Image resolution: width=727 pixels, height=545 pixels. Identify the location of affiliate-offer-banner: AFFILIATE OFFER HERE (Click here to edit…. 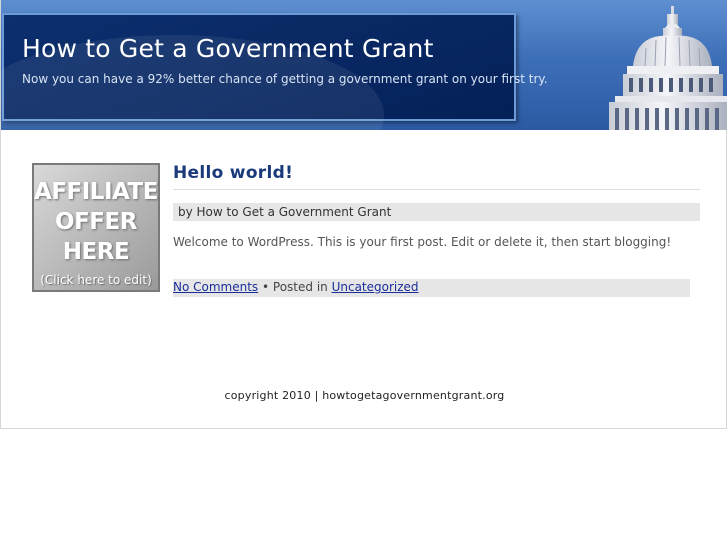
(96, 227).